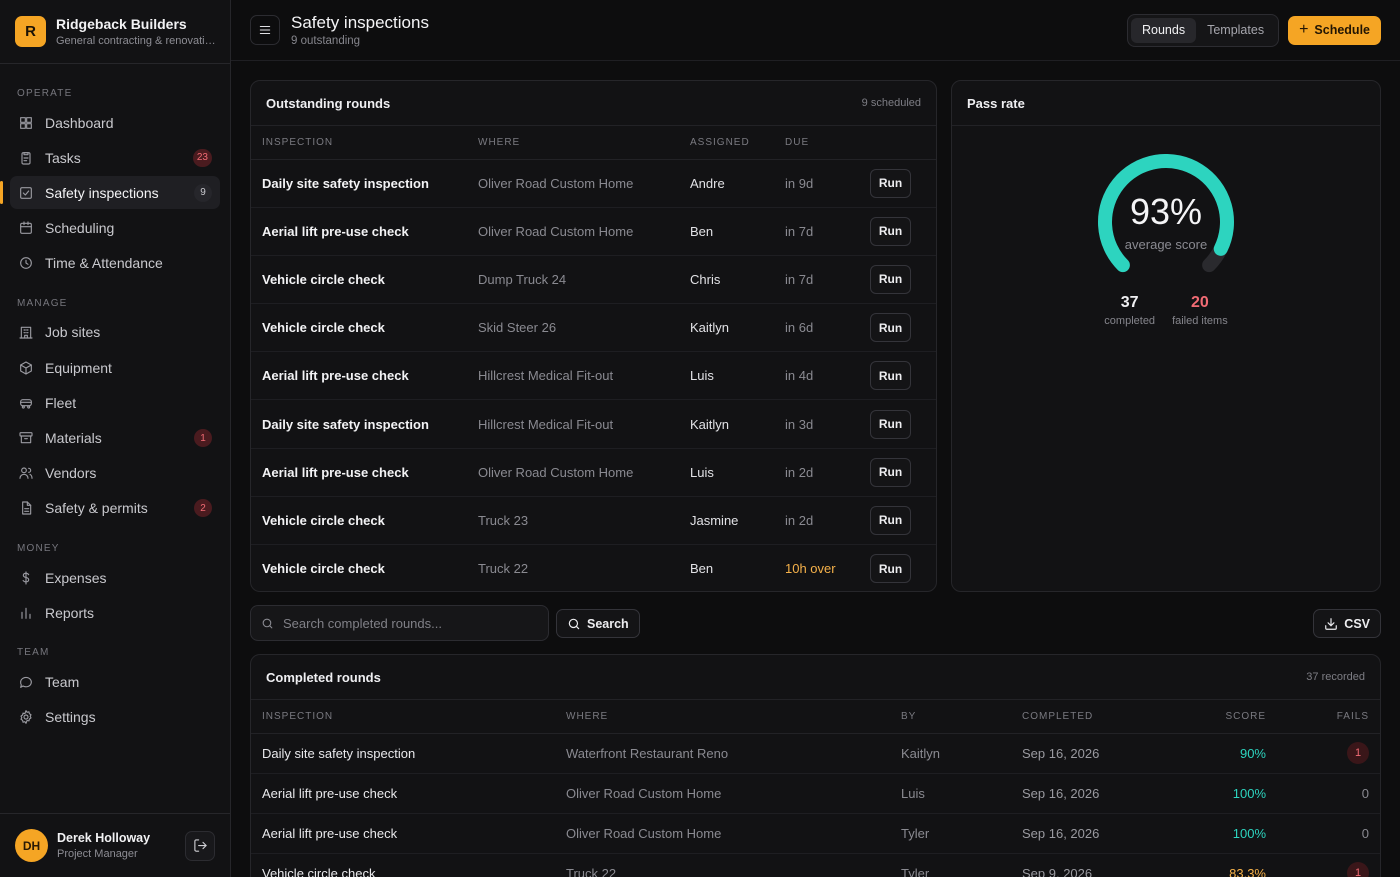 Image resolution: width=1400 pixels, height=877 pixels. What do you see at coordinates (950, 833) in the screenshot?
I see `inspection-completed-by: Tyler` at bounding box center [950, 833].